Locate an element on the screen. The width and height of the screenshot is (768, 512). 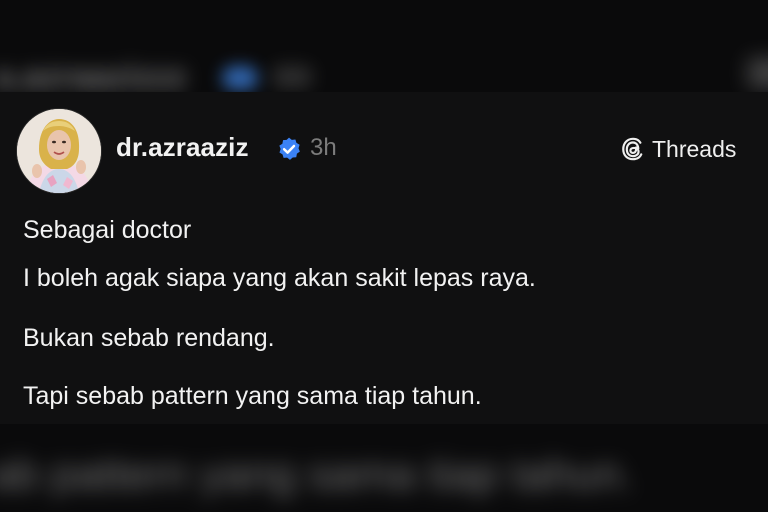
avatar is located at coordinates (59, 151).